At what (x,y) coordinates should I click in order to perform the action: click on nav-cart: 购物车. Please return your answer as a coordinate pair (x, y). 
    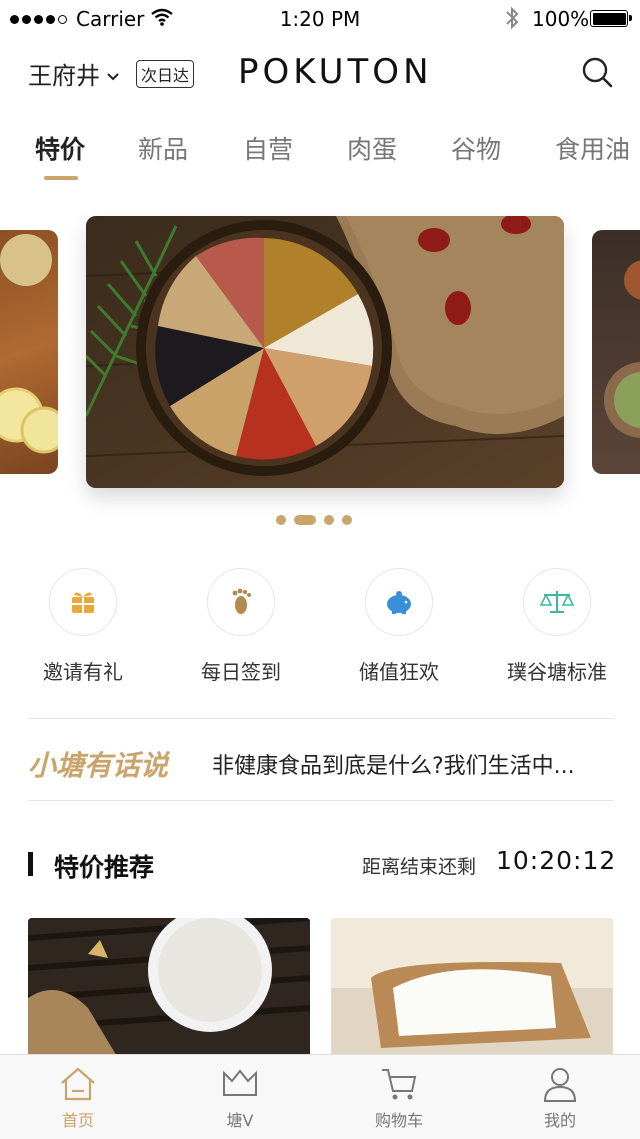
    Looking at the image, I should click on (399, 1098).